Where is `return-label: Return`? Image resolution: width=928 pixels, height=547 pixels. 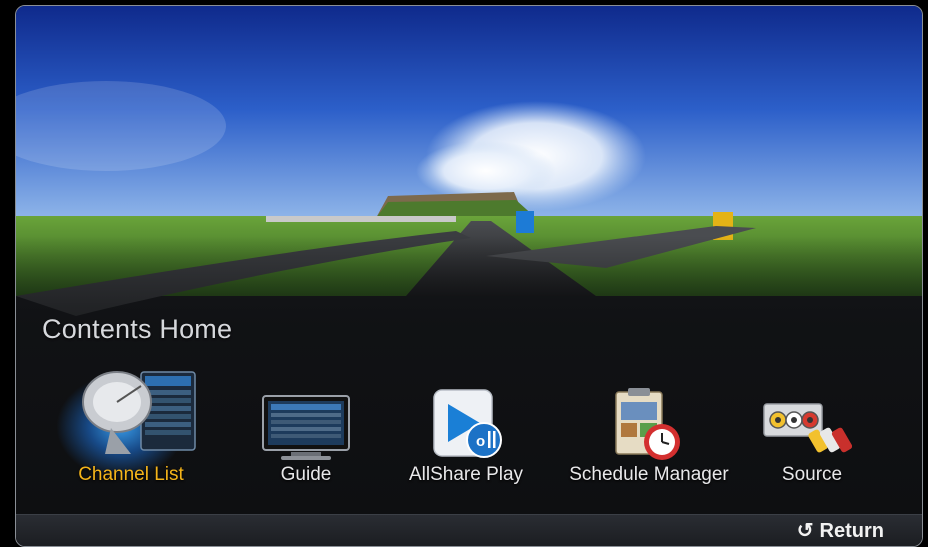 return-label: Return is located at coordinates (851, 531).